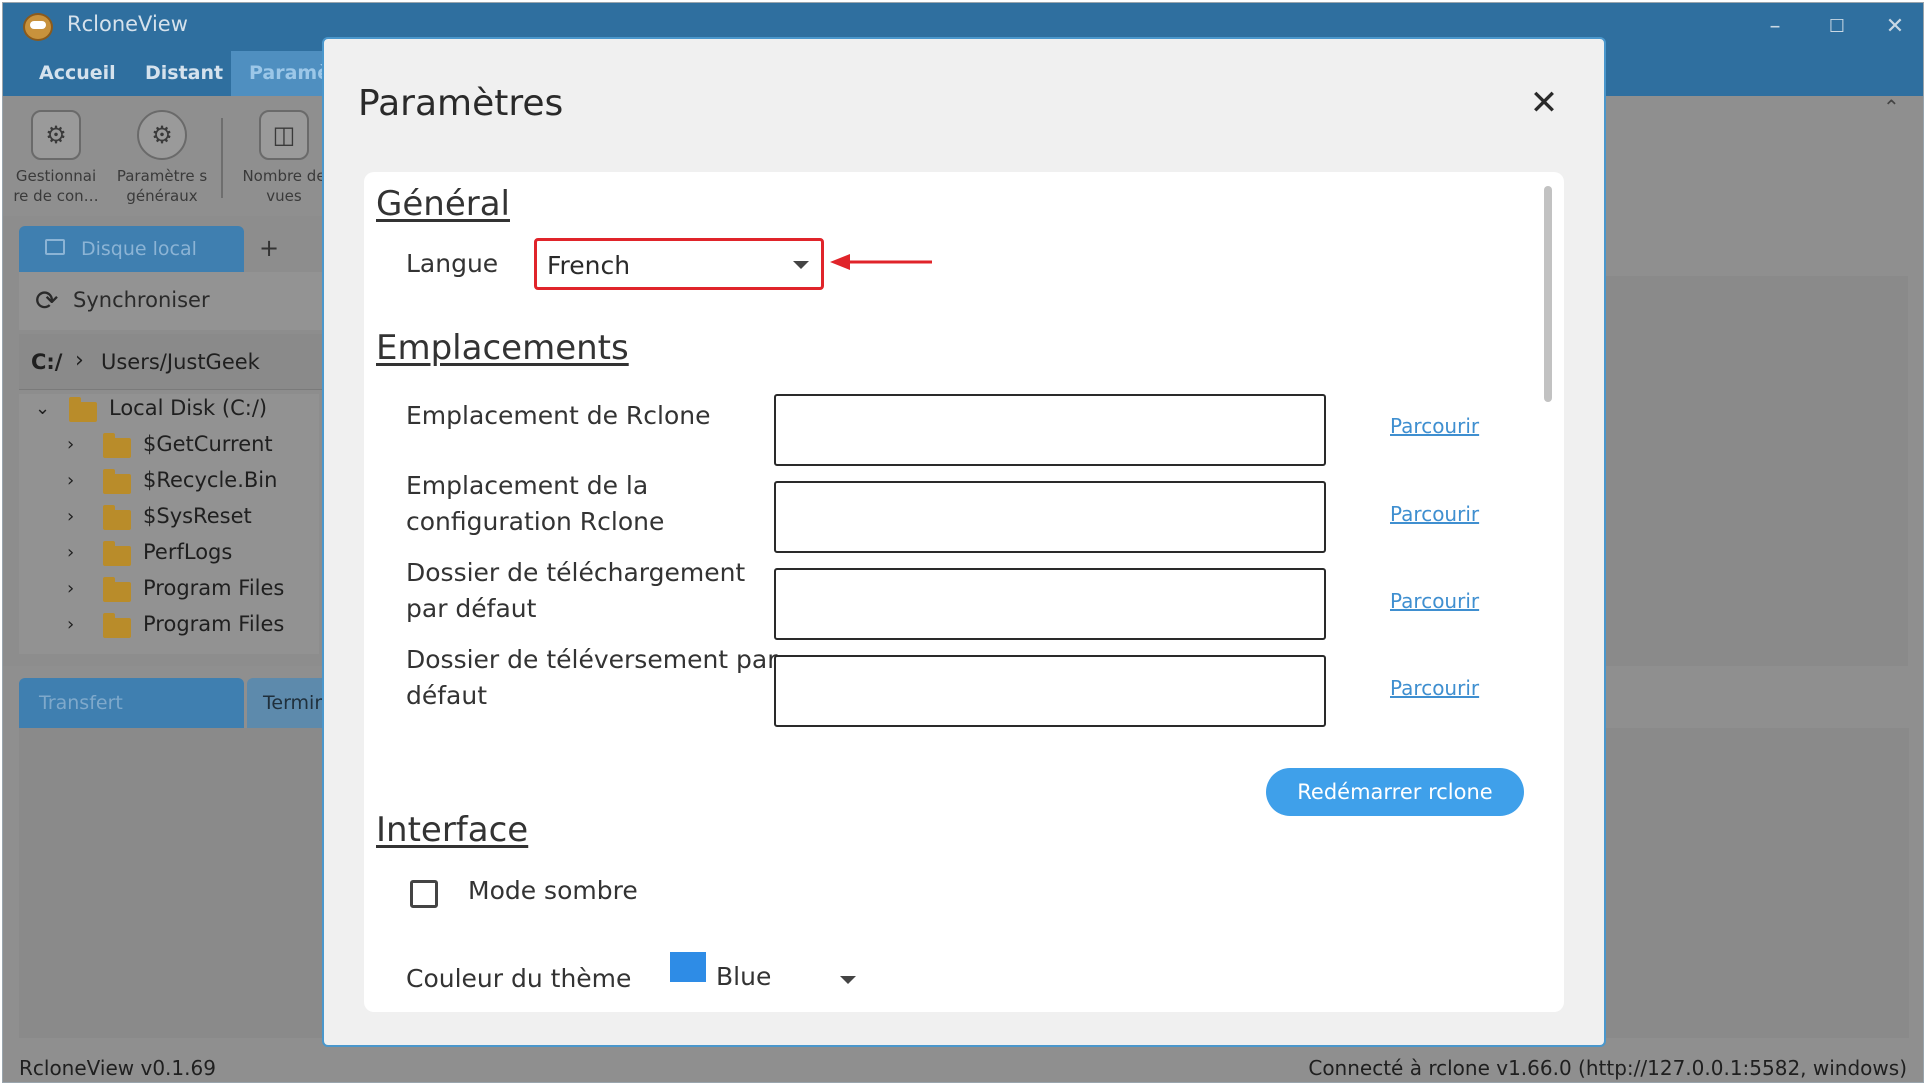 The width and height of the screenshot is (1926, 1085). I want to click on ribbon-collapse-icon: ⌃, so click(1891, 107).